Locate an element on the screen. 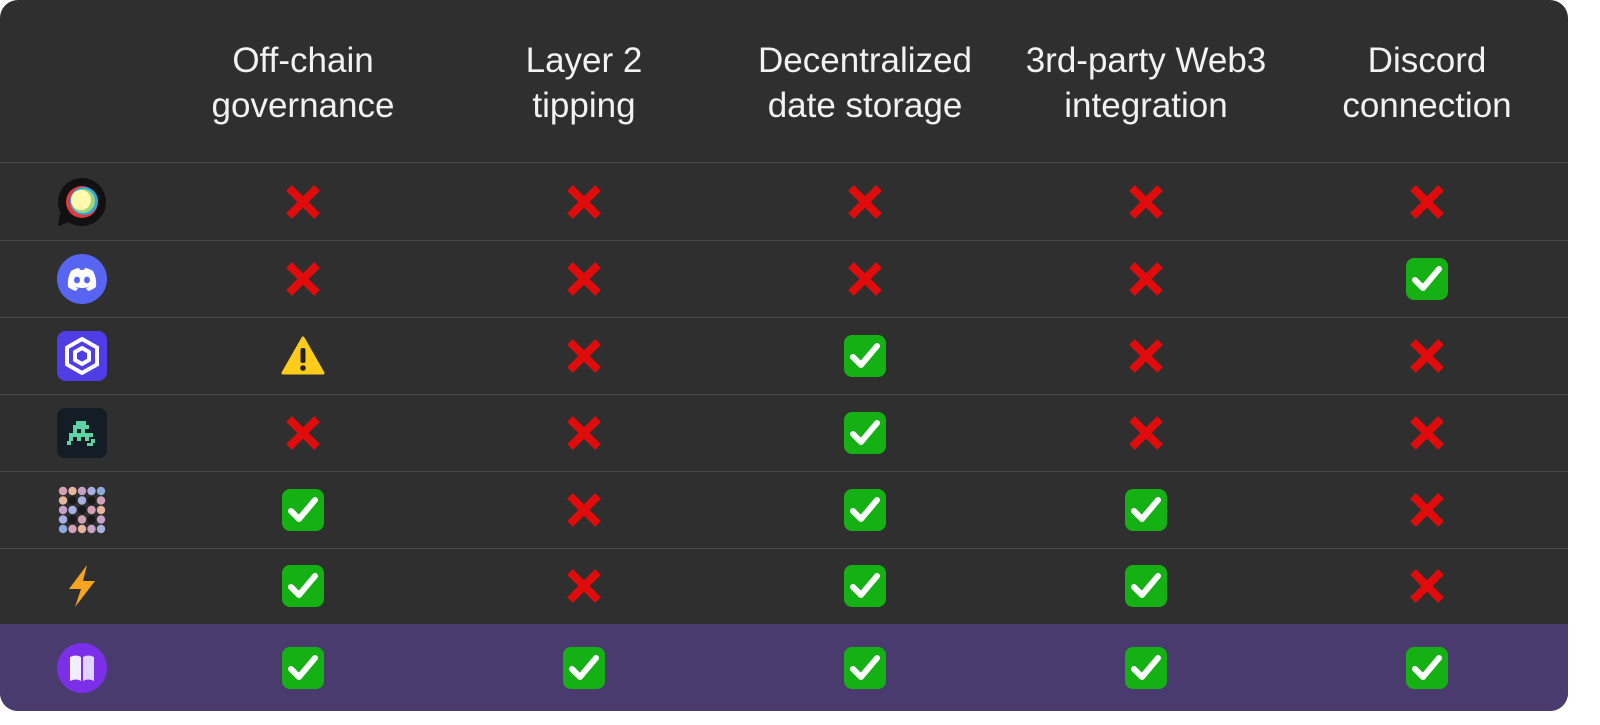 The width and height of the screenshot is (1600, 725). column-header-line: integration is located at coordinates (1146, 105).